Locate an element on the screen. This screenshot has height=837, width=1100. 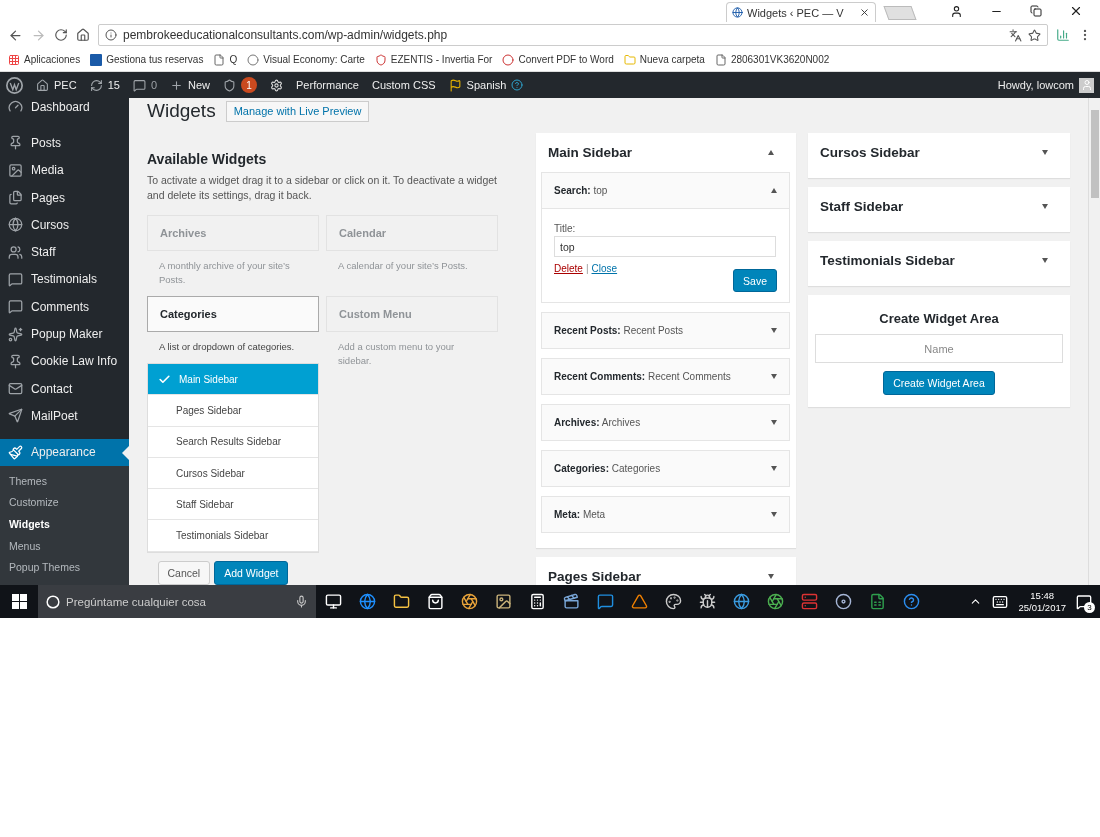
wordpress-logo-icon is located at coordinates (14, 85).